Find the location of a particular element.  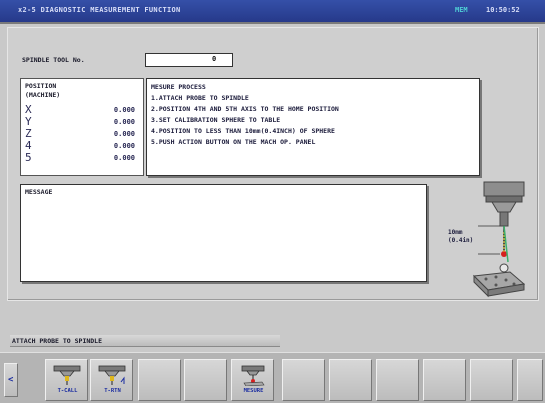

position-subtitle: (MACHINE) is located at coordinates (43, 95).